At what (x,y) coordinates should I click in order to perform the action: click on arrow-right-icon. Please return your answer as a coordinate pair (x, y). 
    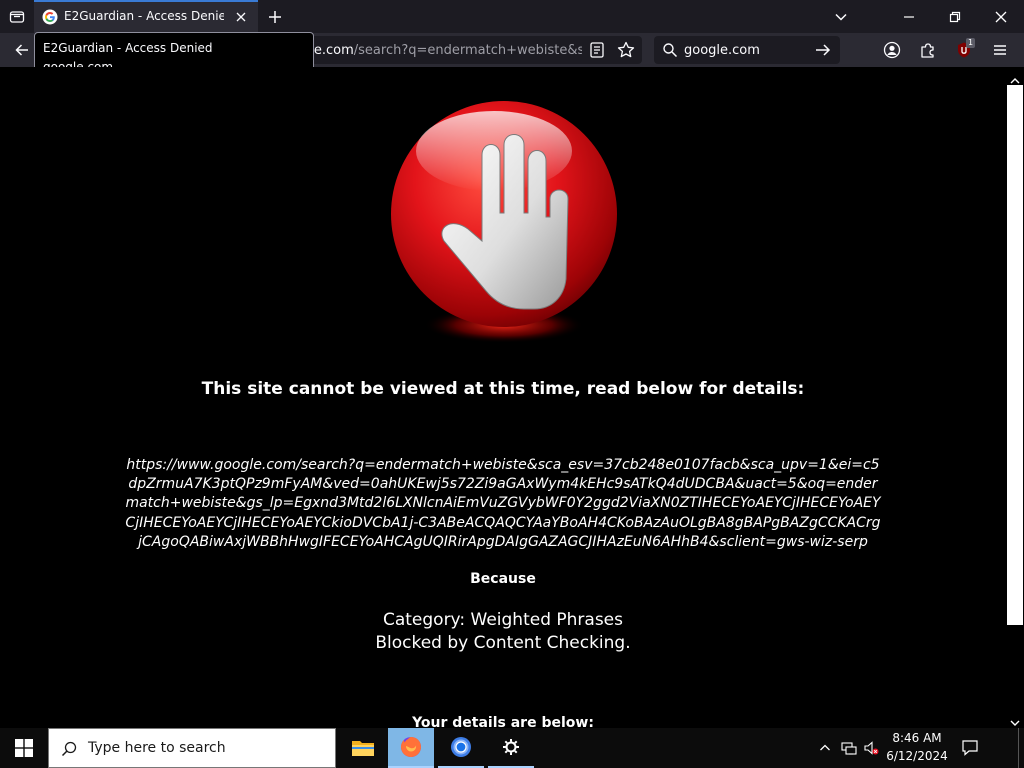
    Looking at the image, I should click on (823, 50).